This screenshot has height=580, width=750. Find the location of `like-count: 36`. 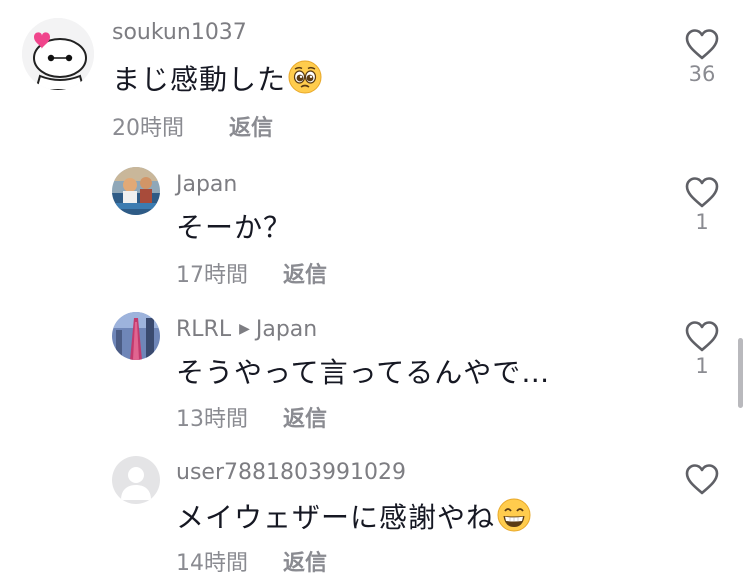

like-count: 36 is located at coordinates (702, 74).